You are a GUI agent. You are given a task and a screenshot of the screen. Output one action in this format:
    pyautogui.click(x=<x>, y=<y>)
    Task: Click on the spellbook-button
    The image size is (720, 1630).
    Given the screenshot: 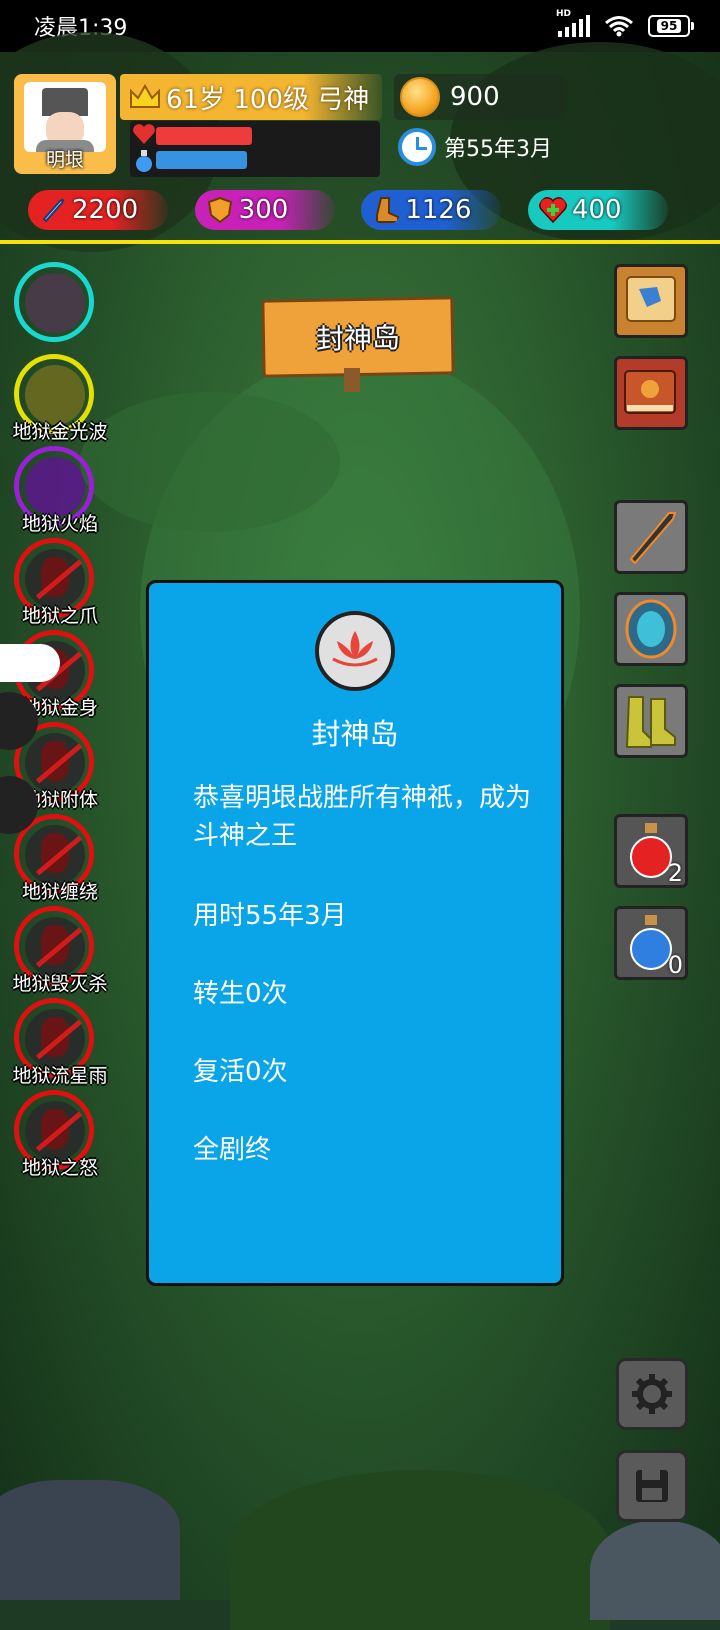 What is the action you would take?
    pyautogui.click(x=651, y=393)
    